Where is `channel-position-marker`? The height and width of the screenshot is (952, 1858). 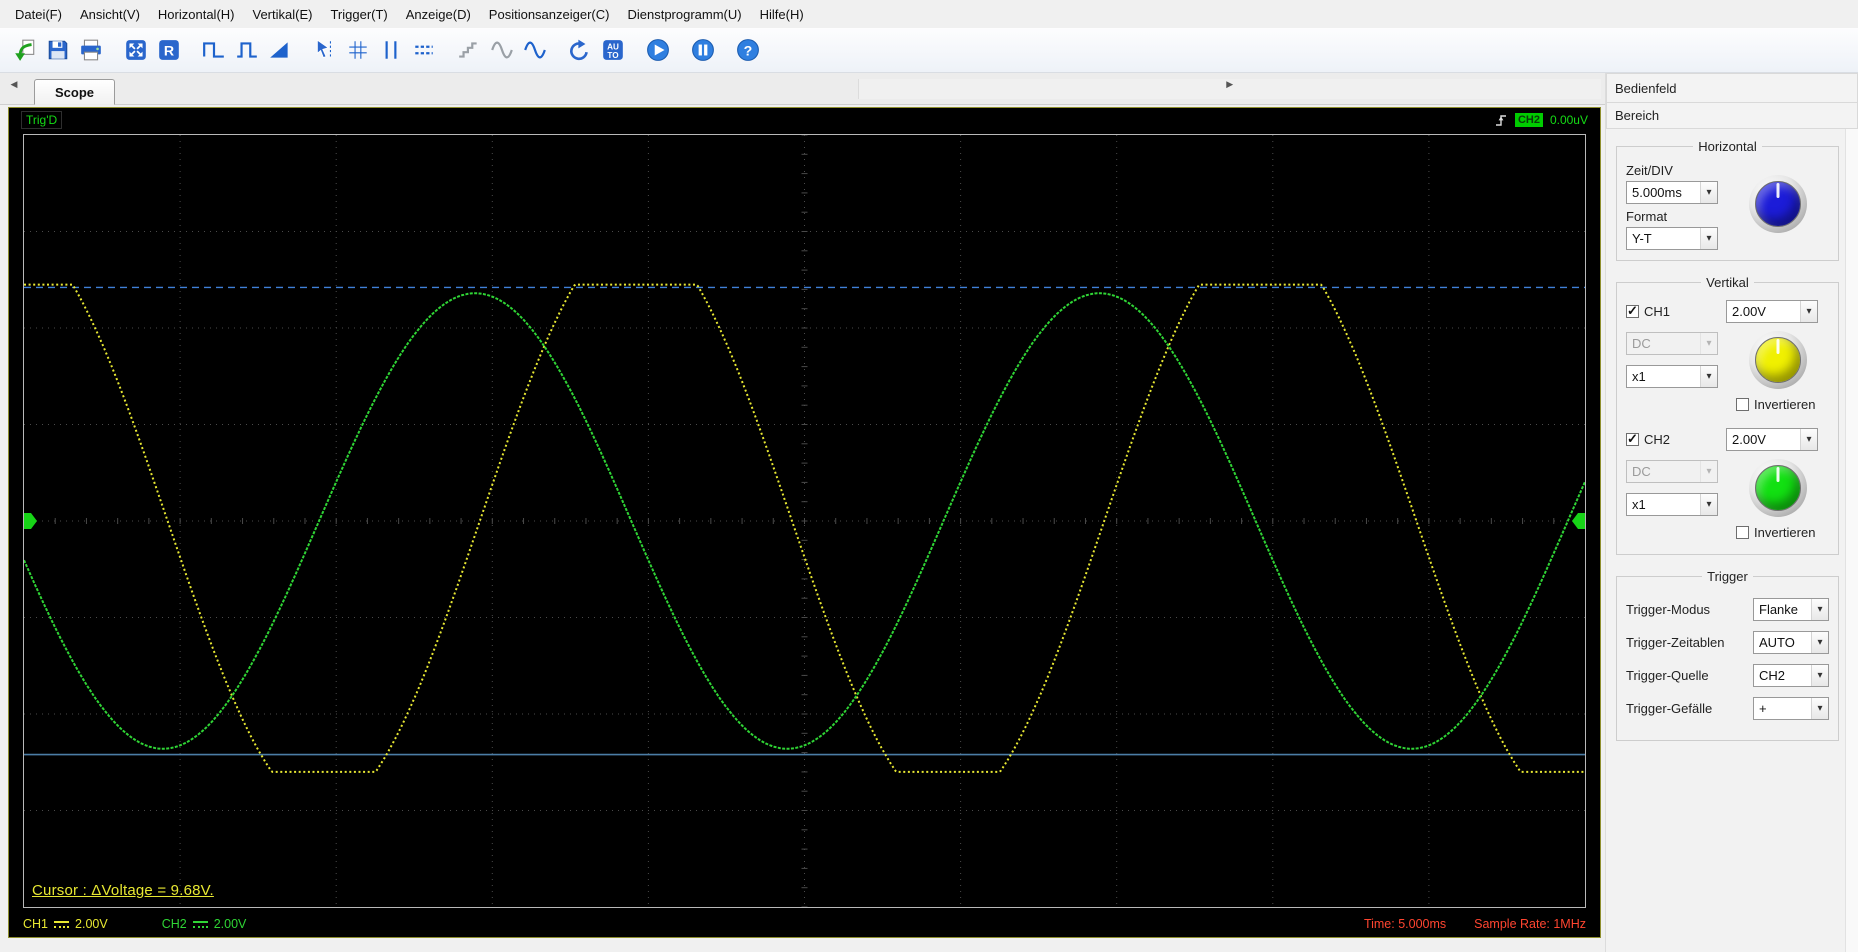
channel-position-marker is located at coordinates (30, 521).